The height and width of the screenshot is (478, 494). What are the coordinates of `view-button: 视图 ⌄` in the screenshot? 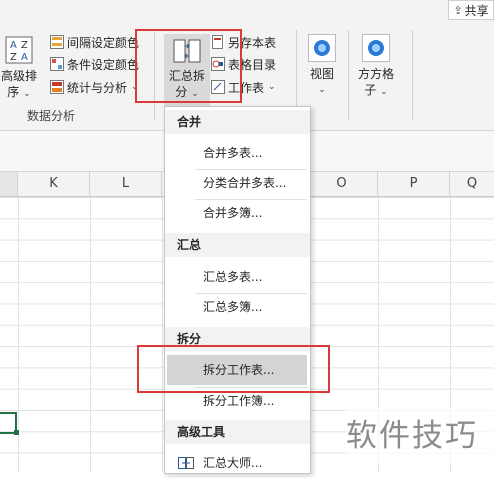 It's located at (322, 64).